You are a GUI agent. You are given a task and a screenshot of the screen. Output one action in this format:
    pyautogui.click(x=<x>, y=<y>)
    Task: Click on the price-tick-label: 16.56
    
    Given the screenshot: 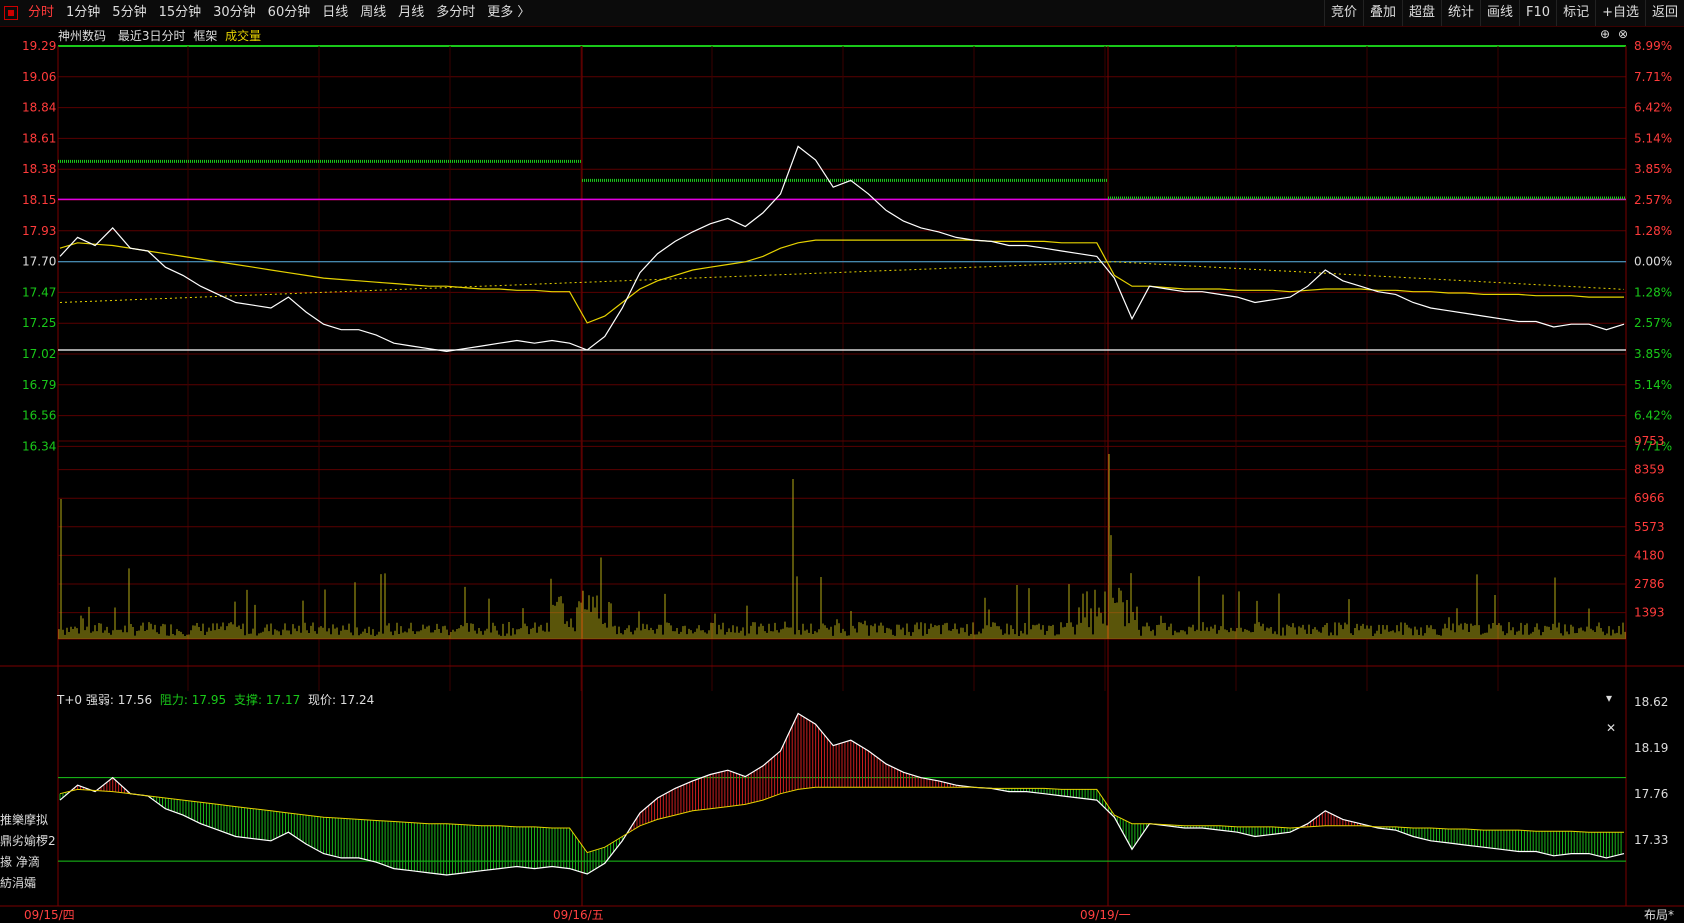 What is the action you would take?
    pyautogui.click(x=39, y=416)
    